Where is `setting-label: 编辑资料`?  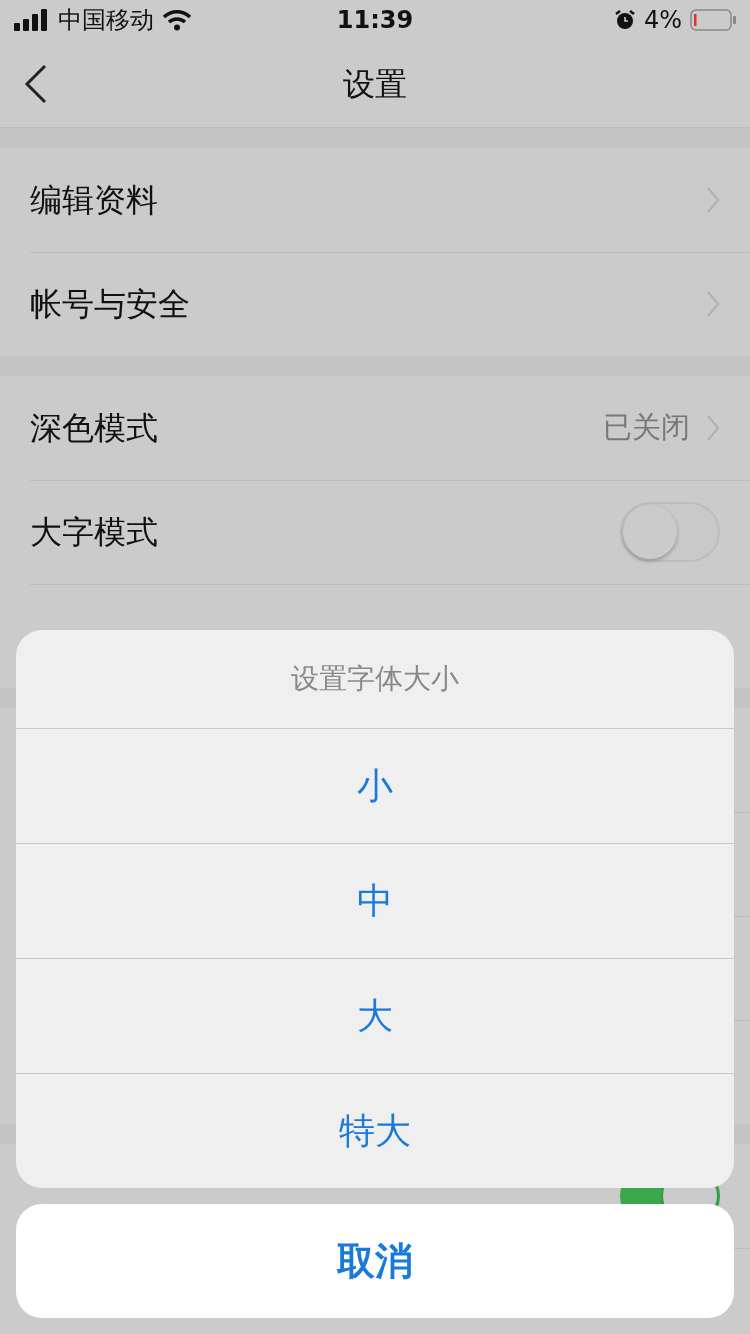
setting-label: 编辑资料 is located at coordinates (94, 200).